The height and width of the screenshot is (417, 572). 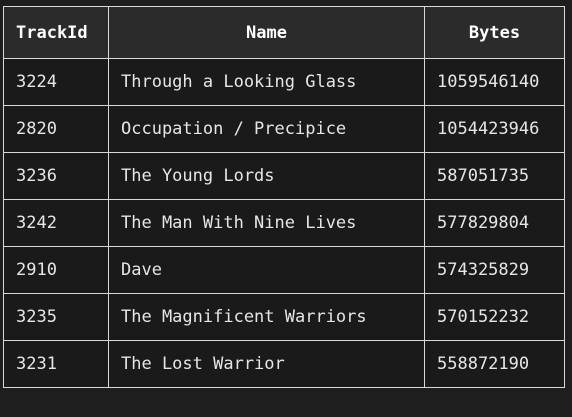 I want to click on cell-trackid: 3235, so click(x=56, y=317).